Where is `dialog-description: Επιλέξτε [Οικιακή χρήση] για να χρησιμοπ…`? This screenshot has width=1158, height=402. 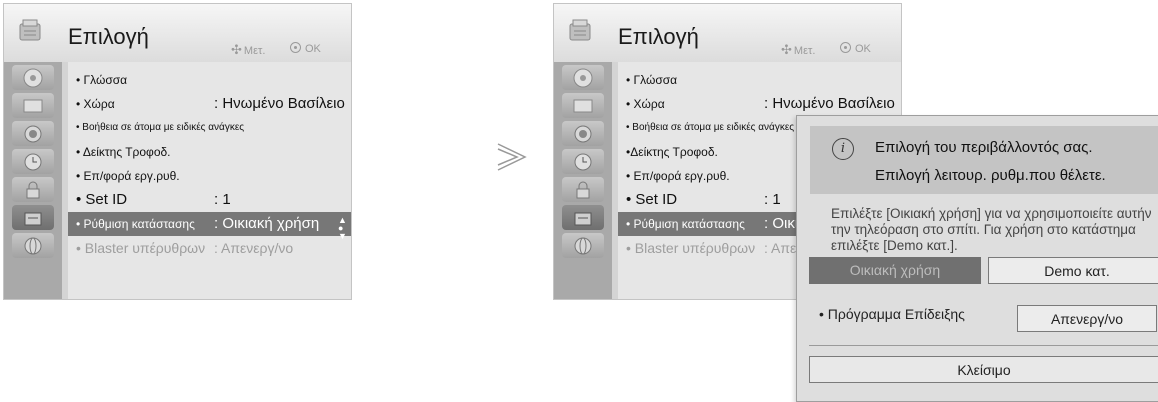
dialog-description: Επιλέξτε [Οικιακή χρήση] για να χρησιμοπ… is located at coordinates (991, 229).